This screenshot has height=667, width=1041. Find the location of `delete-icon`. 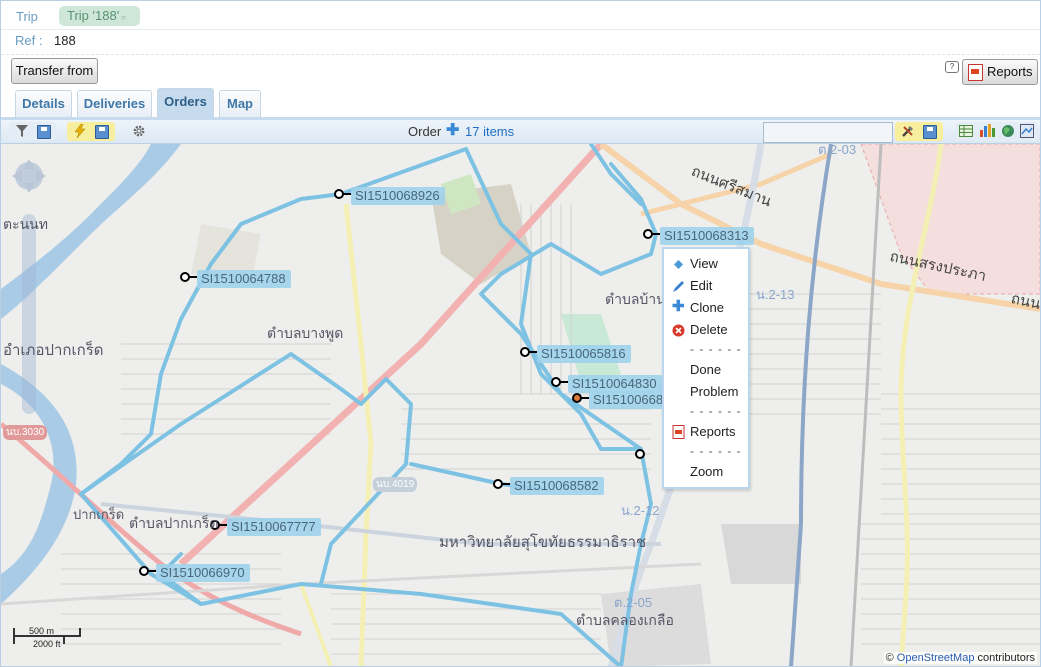

delete-icon is located at coordinates (678, 330).